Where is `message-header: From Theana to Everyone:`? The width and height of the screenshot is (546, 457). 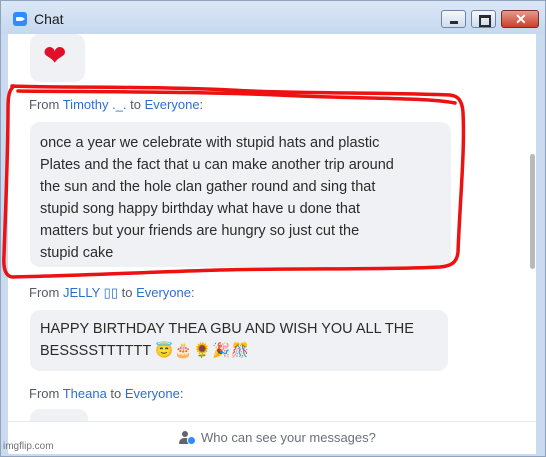
message-header: From Theana to Everyone: is located at coordinates (106, 393).